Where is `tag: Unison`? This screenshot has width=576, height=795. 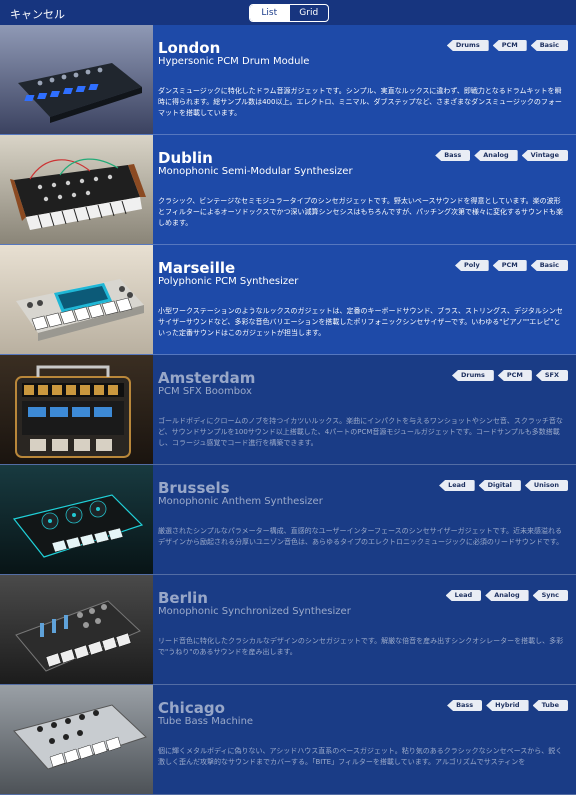
tag: Unison is located at coordinates (546, 485).